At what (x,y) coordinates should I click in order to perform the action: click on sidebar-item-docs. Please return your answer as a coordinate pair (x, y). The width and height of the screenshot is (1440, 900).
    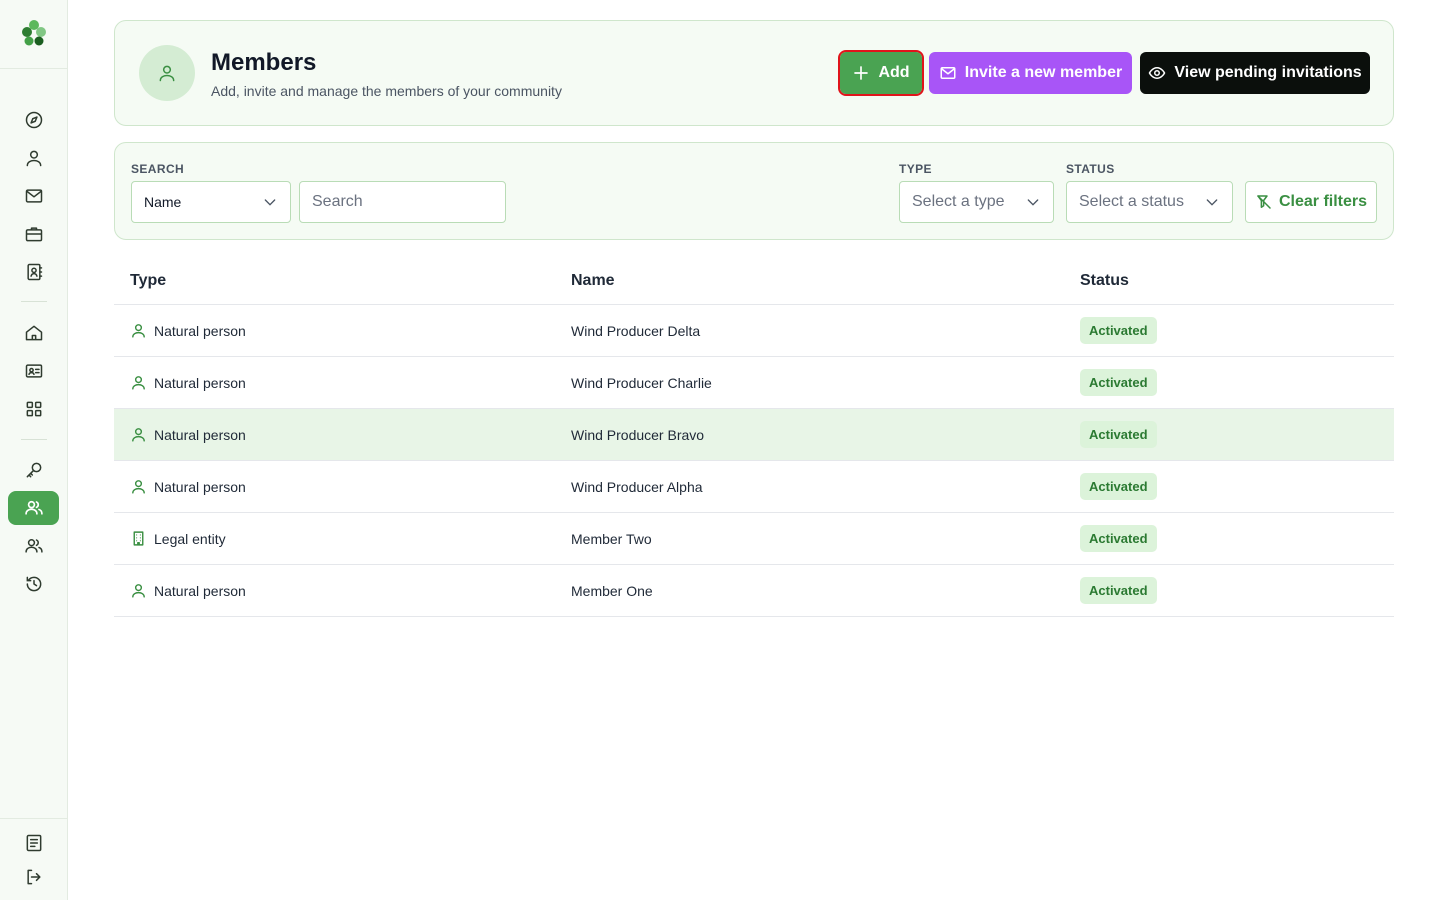
    Looking at the image, I should click on (34, 843).